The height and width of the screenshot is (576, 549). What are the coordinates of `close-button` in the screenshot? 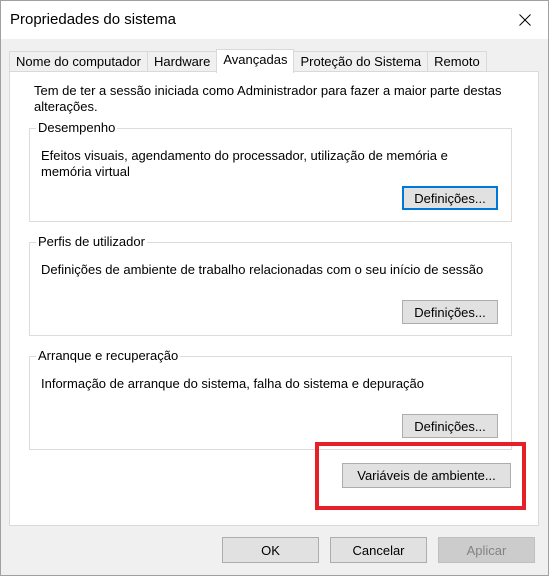 It's located at (525, 20).